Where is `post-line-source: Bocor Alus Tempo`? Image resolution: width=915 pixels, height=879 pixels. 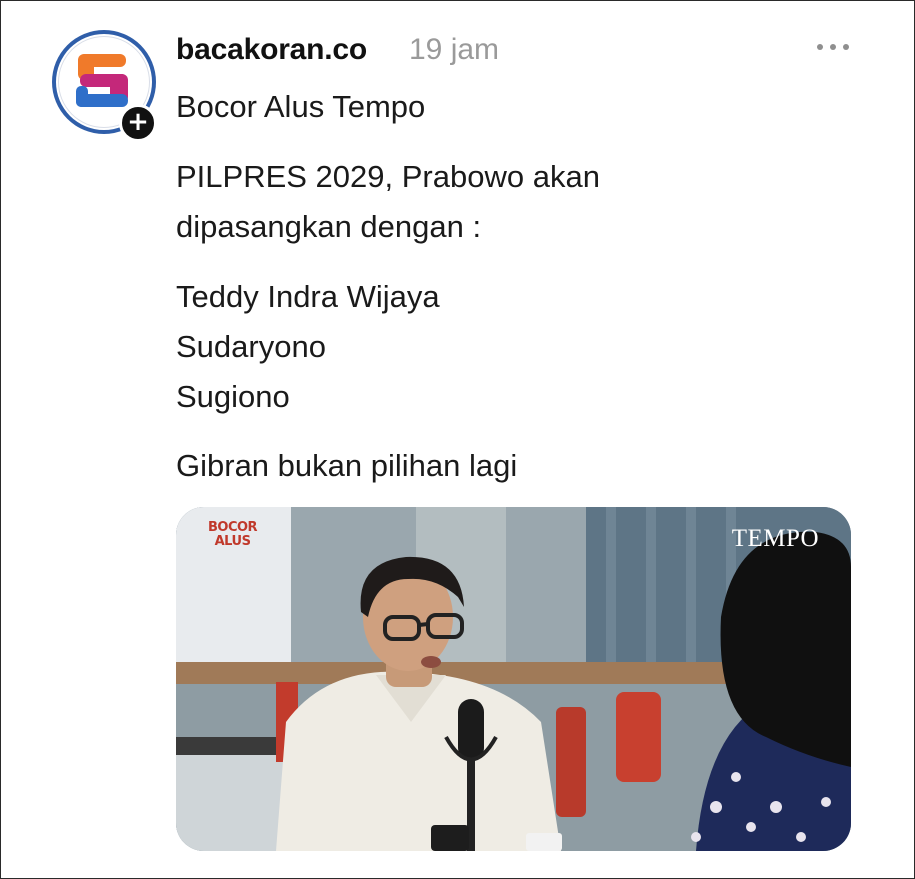 post-line-source: Bocor Alus Tempo is located at coordinates (301, 106).